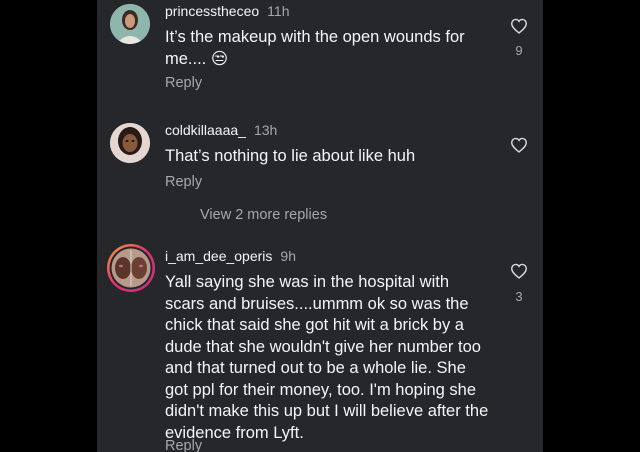  I want to click on username: coldkillaaaa_ 13h, so click(221, 130).